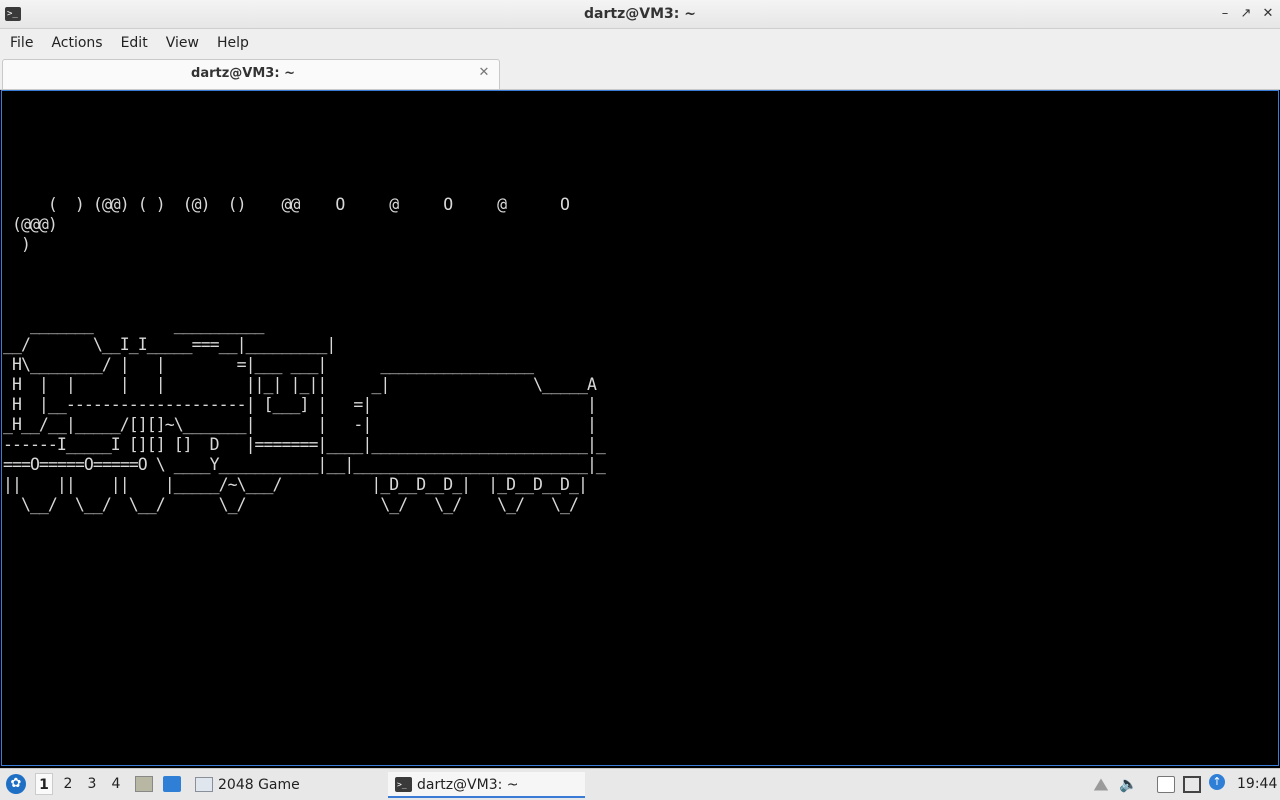  I want to click on menu-file: File, so click(21, 43).